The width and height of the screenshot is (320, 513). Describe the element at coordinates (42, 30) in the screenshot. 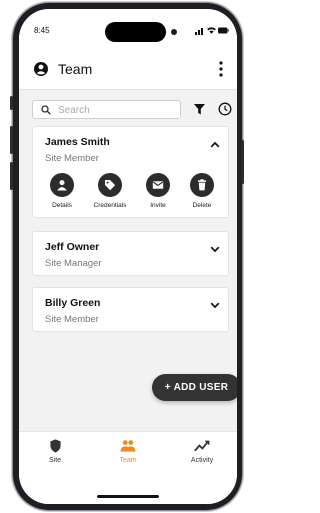

I see `status-time: 8:45` at that location.